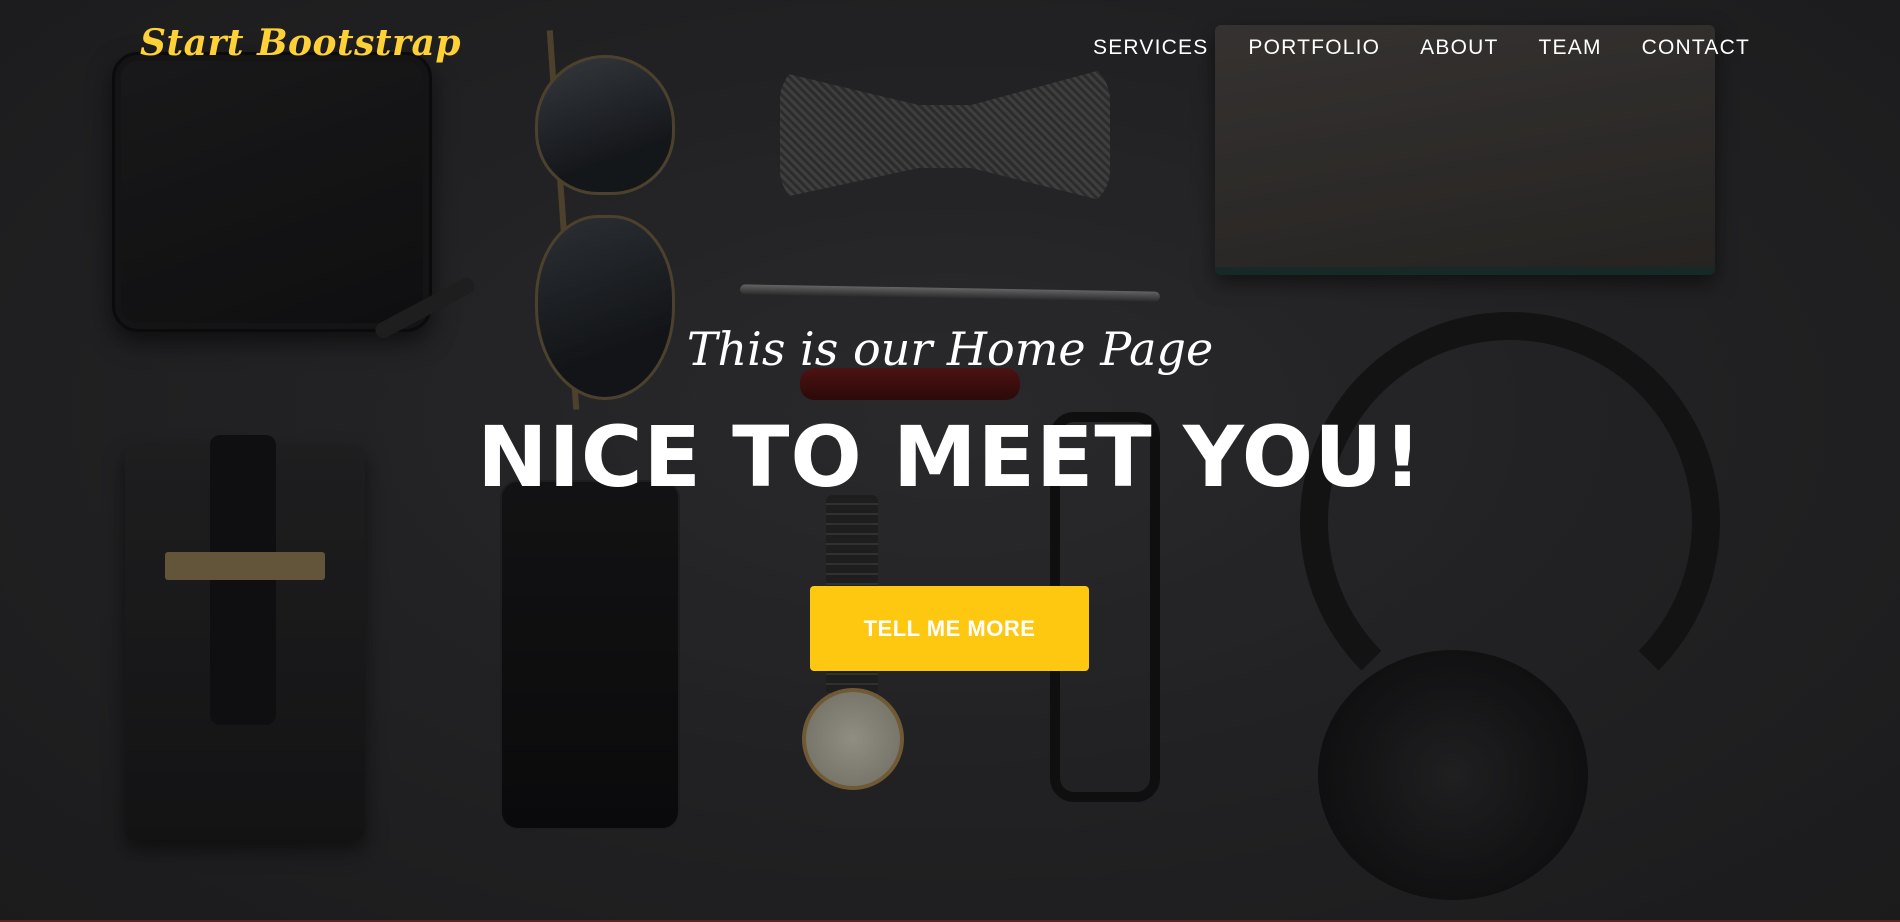 The height and width of the screenshot is (922, 1900). Describe the element at coordinates (1570, 48) in the screenshot. I see `nav-link-team: TEAM` at that location.